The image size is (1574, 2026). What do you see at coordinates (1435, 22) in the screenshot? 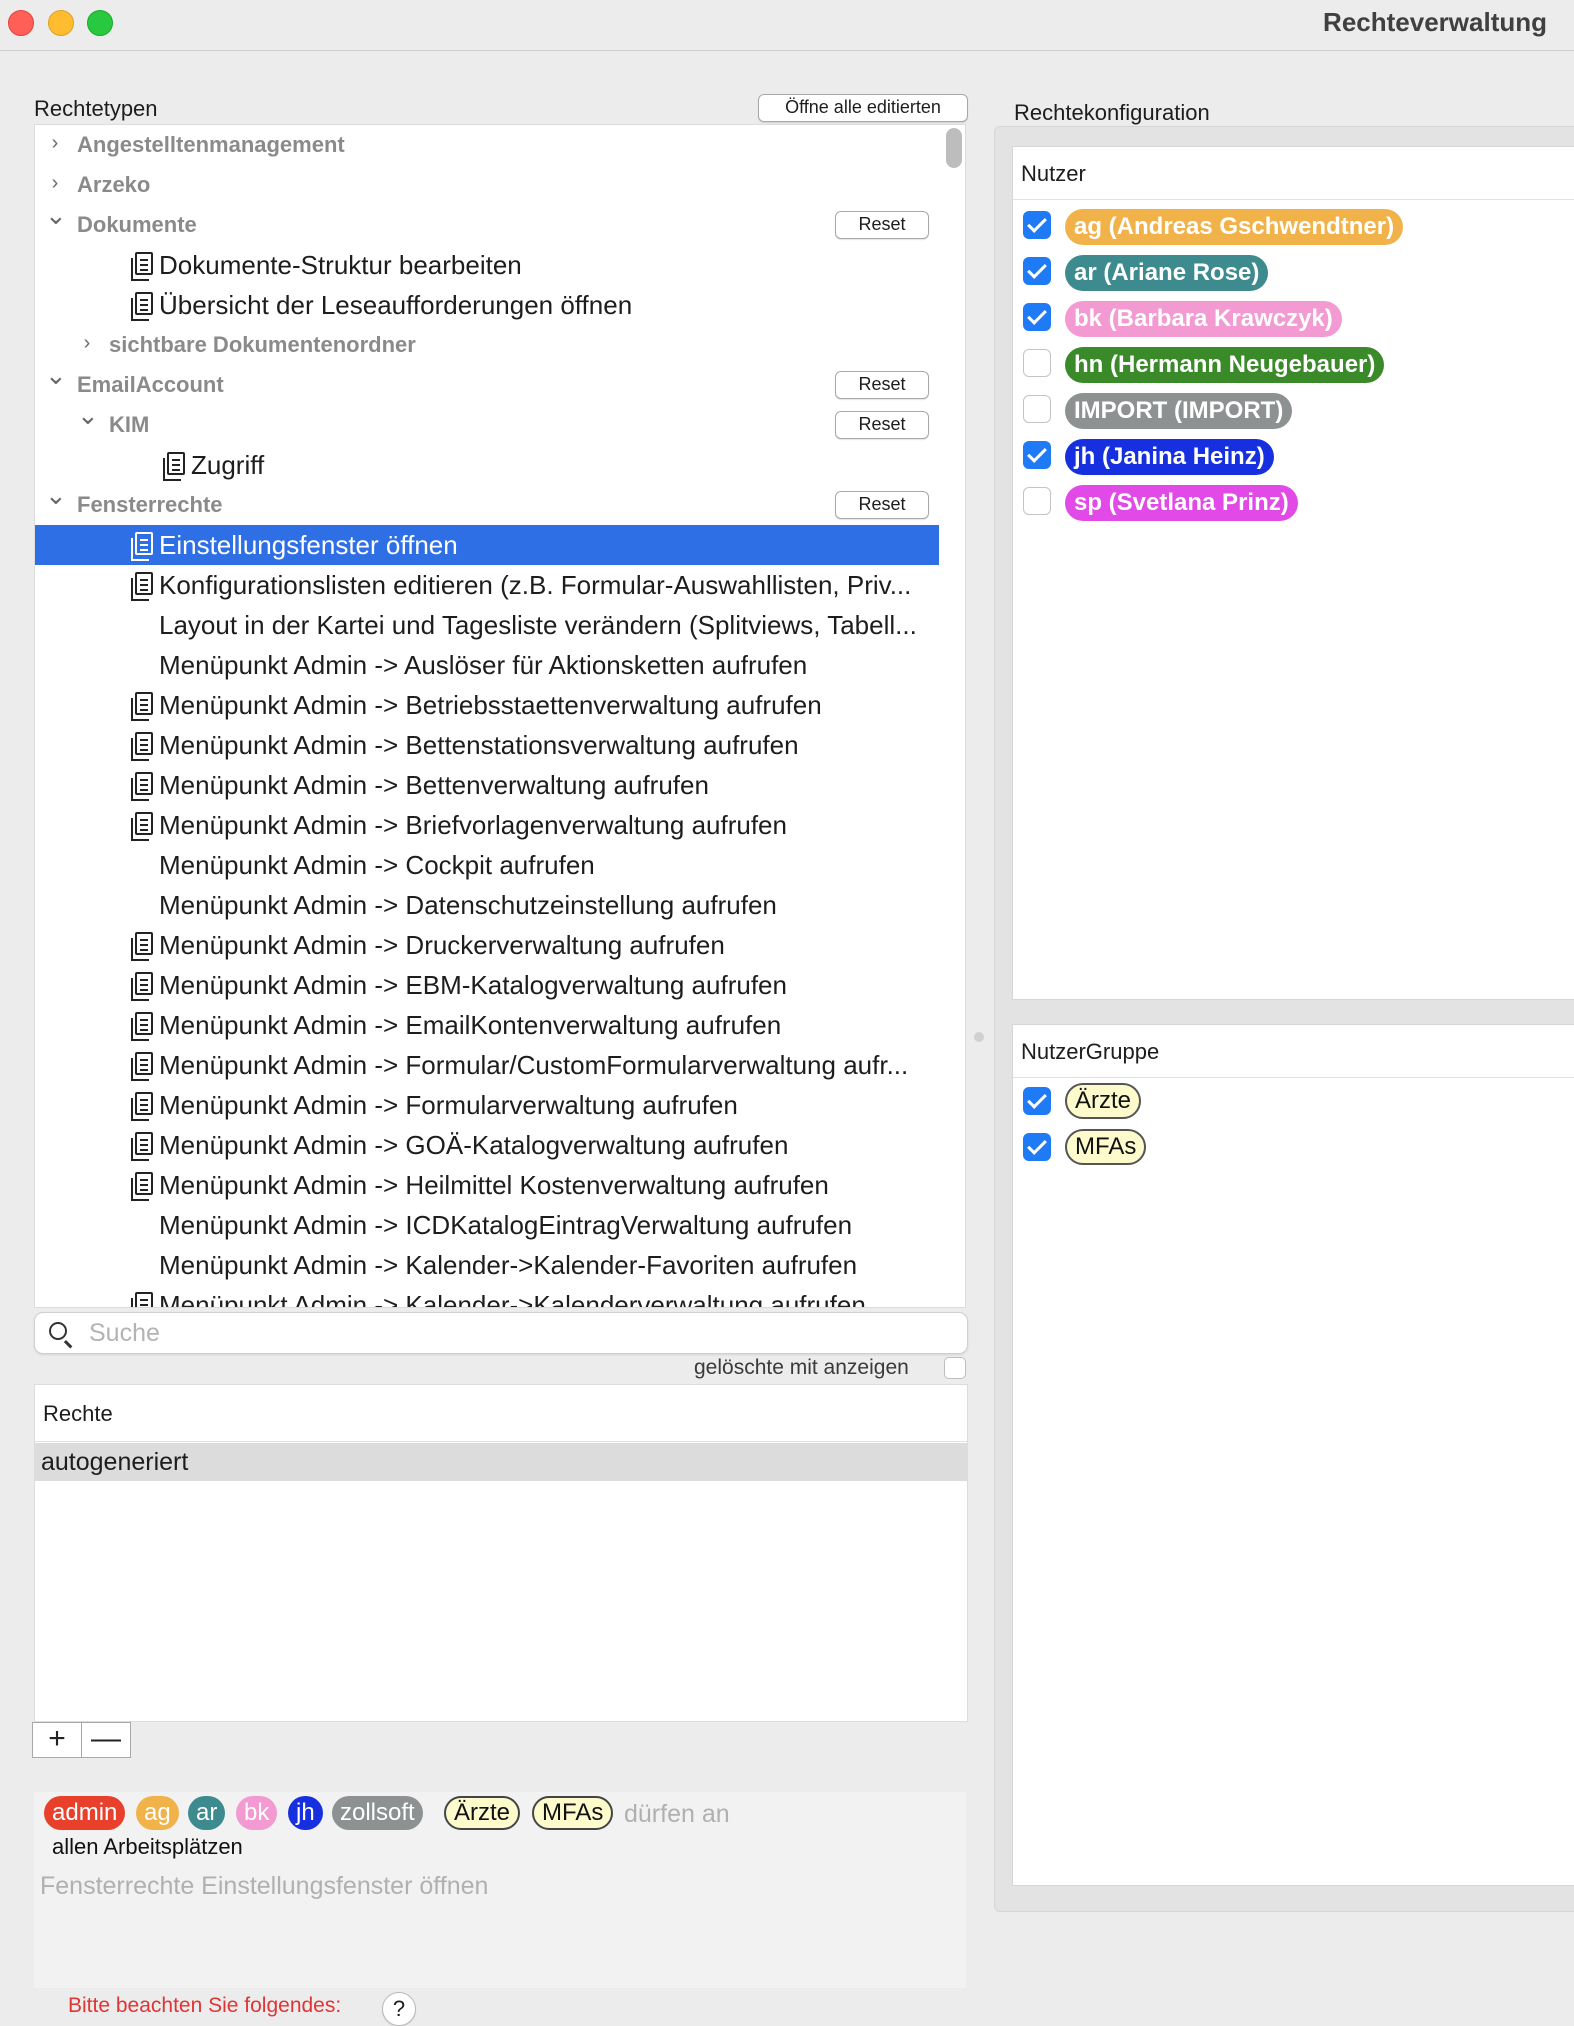
I see `window-title: Rechteverwaltung` at bounding box center [1435, 22].